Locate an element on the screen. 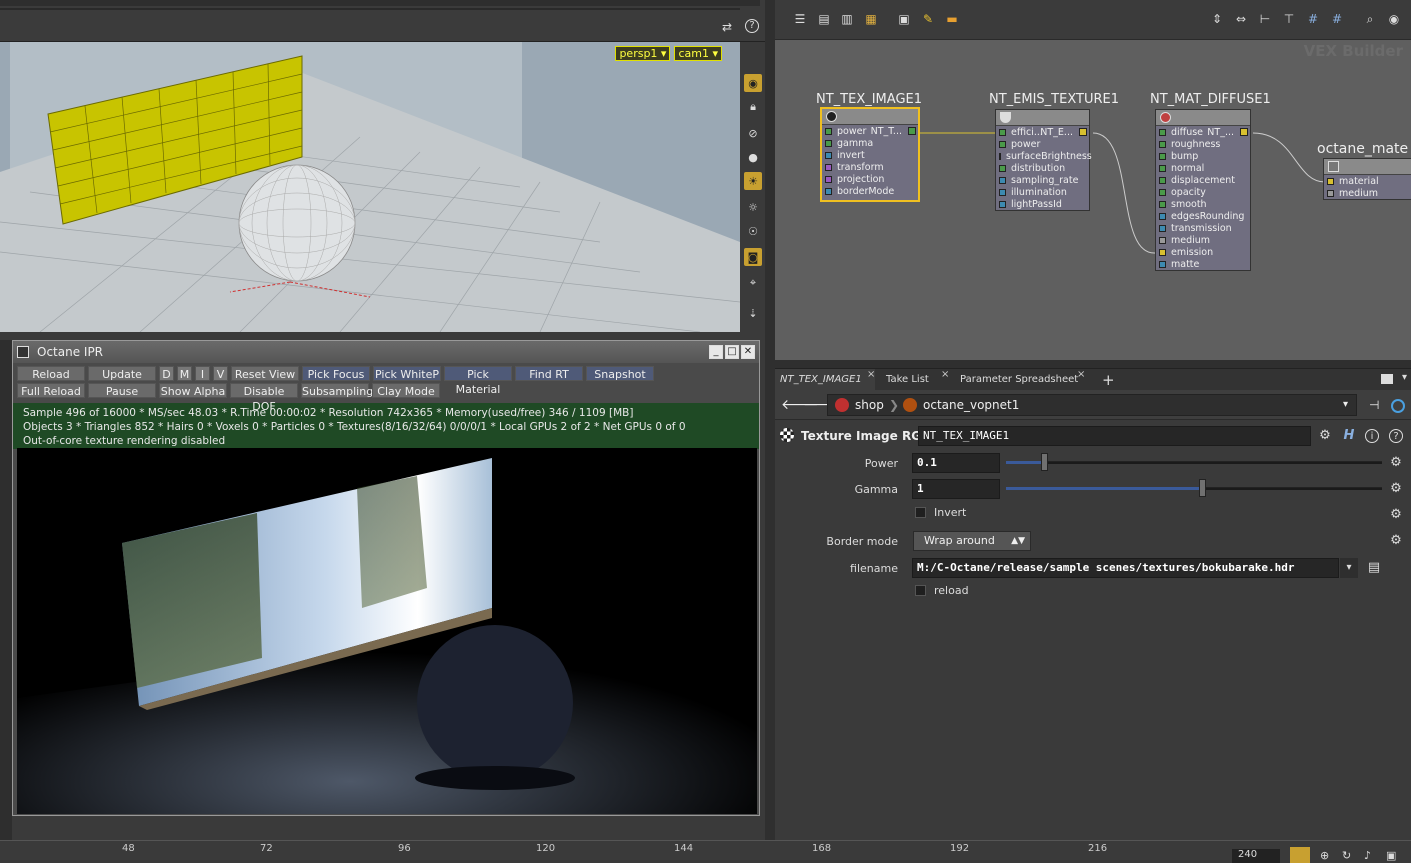  pin-pane-icon: ⊣ is located at coordinates (1374, 405).